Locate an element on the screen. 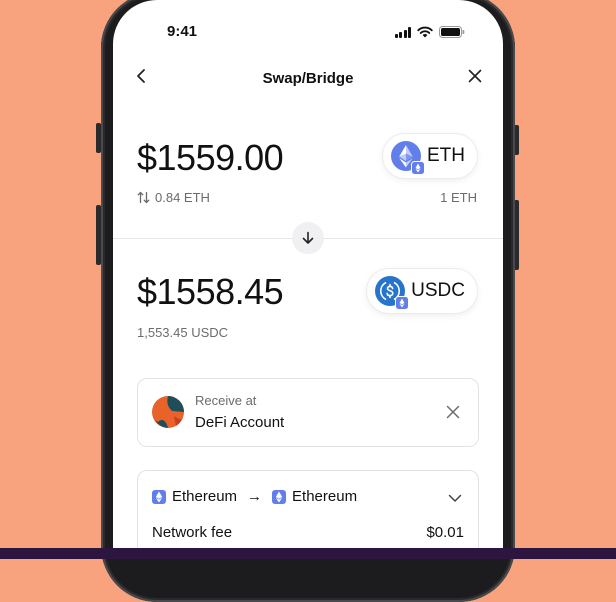 The image size is (616, 602). receive-account-card: Receive at DeFi Account is located at coordinates (308, 412).